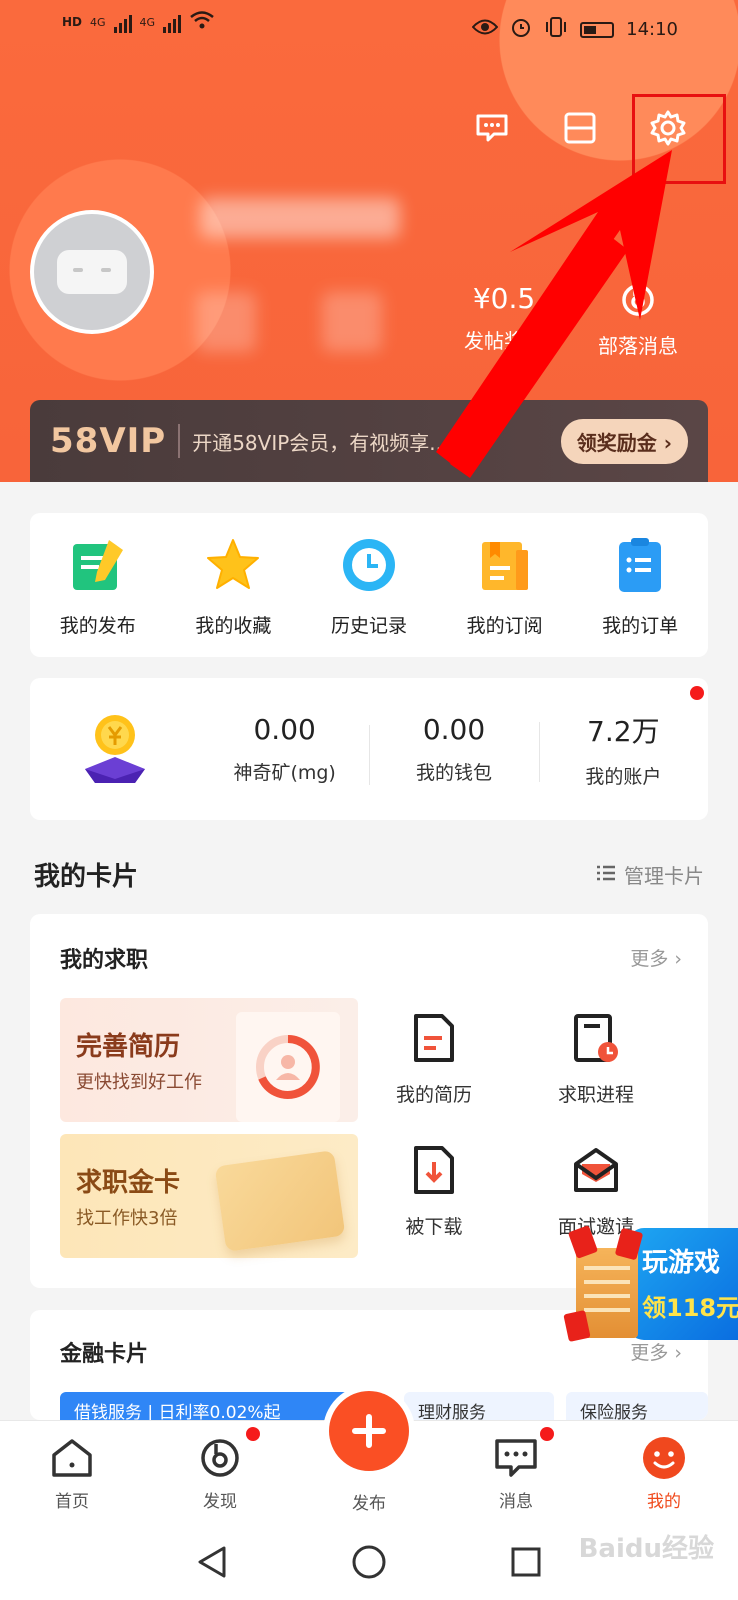 Image resolution: width=738 pixels, height=1600 pixels. Describe the element at coordinates (623, 731) in the screenshot. I see `stat-value: 7.2万` at that location.